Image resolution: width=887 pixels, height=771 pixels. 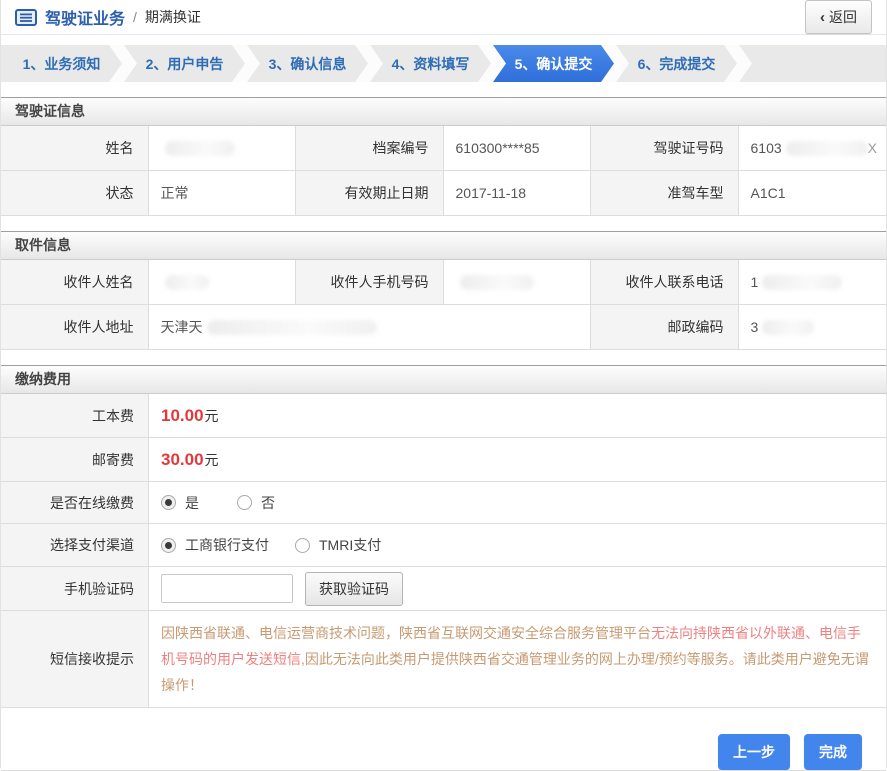 I want to click on page-title: 驾驶证业务, so click(x=85, y=19).